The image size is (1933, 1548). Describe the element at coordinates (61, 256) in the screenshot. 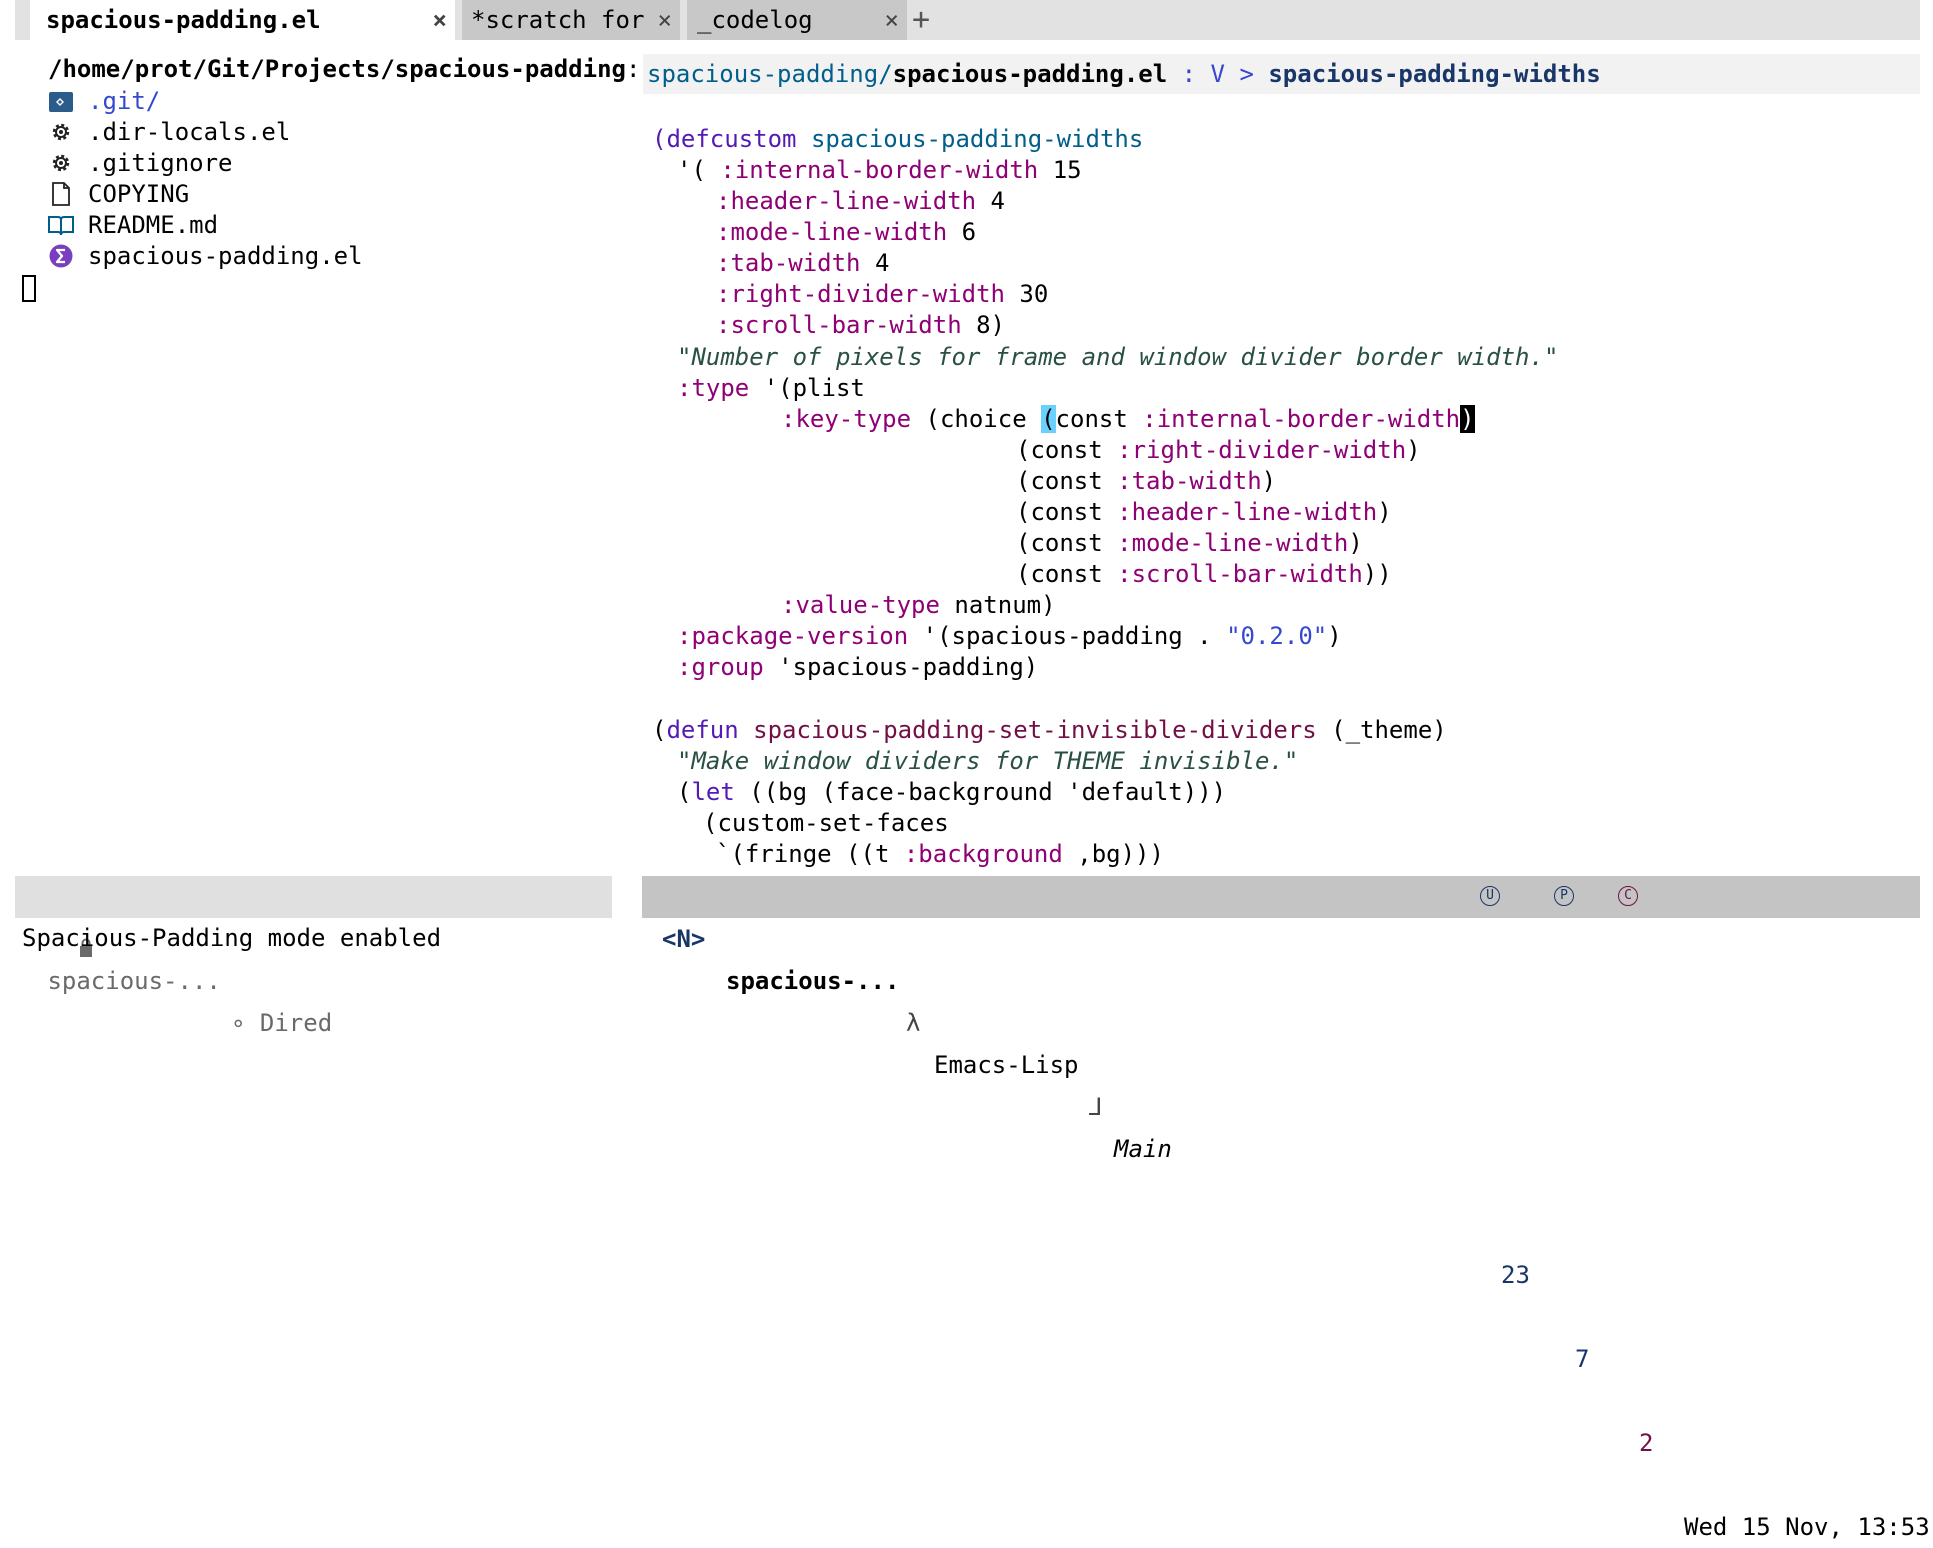

I see `emacs-icon` at that location.